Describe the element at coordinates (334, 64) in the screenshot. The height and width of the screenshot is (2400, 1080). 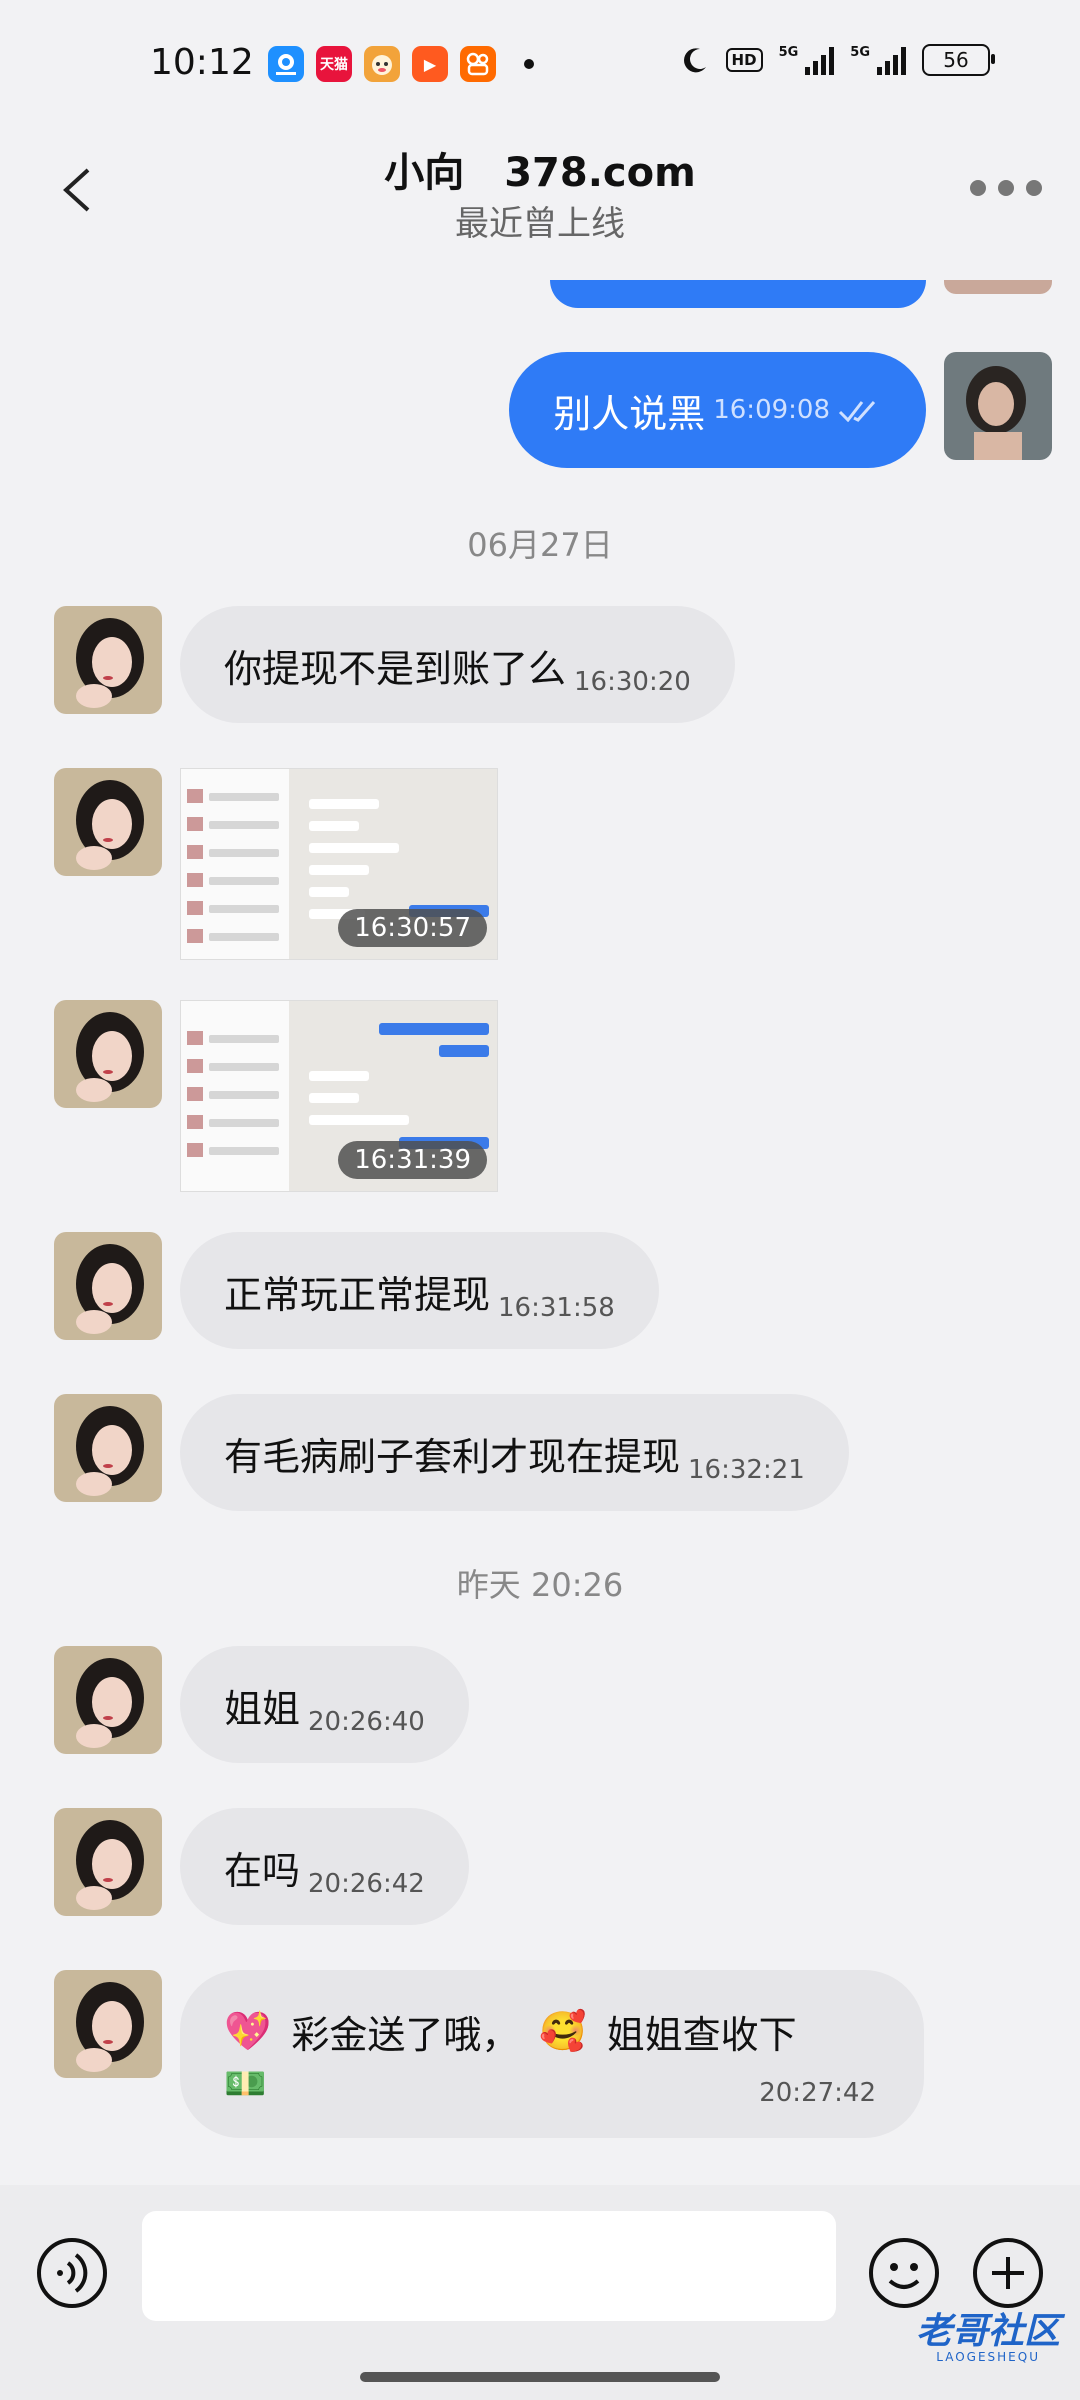
I see `tmall-icon: 天猫` at that location.